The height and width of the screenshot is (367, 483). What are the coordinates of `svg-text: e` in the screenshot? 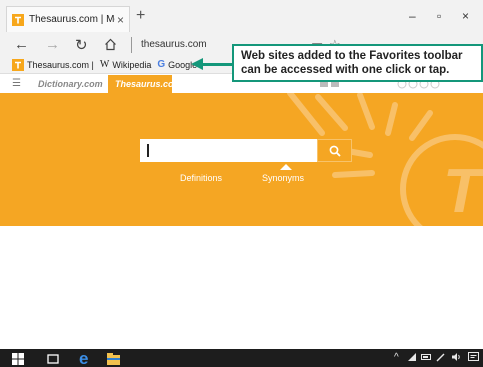 It's located at (83, 358).